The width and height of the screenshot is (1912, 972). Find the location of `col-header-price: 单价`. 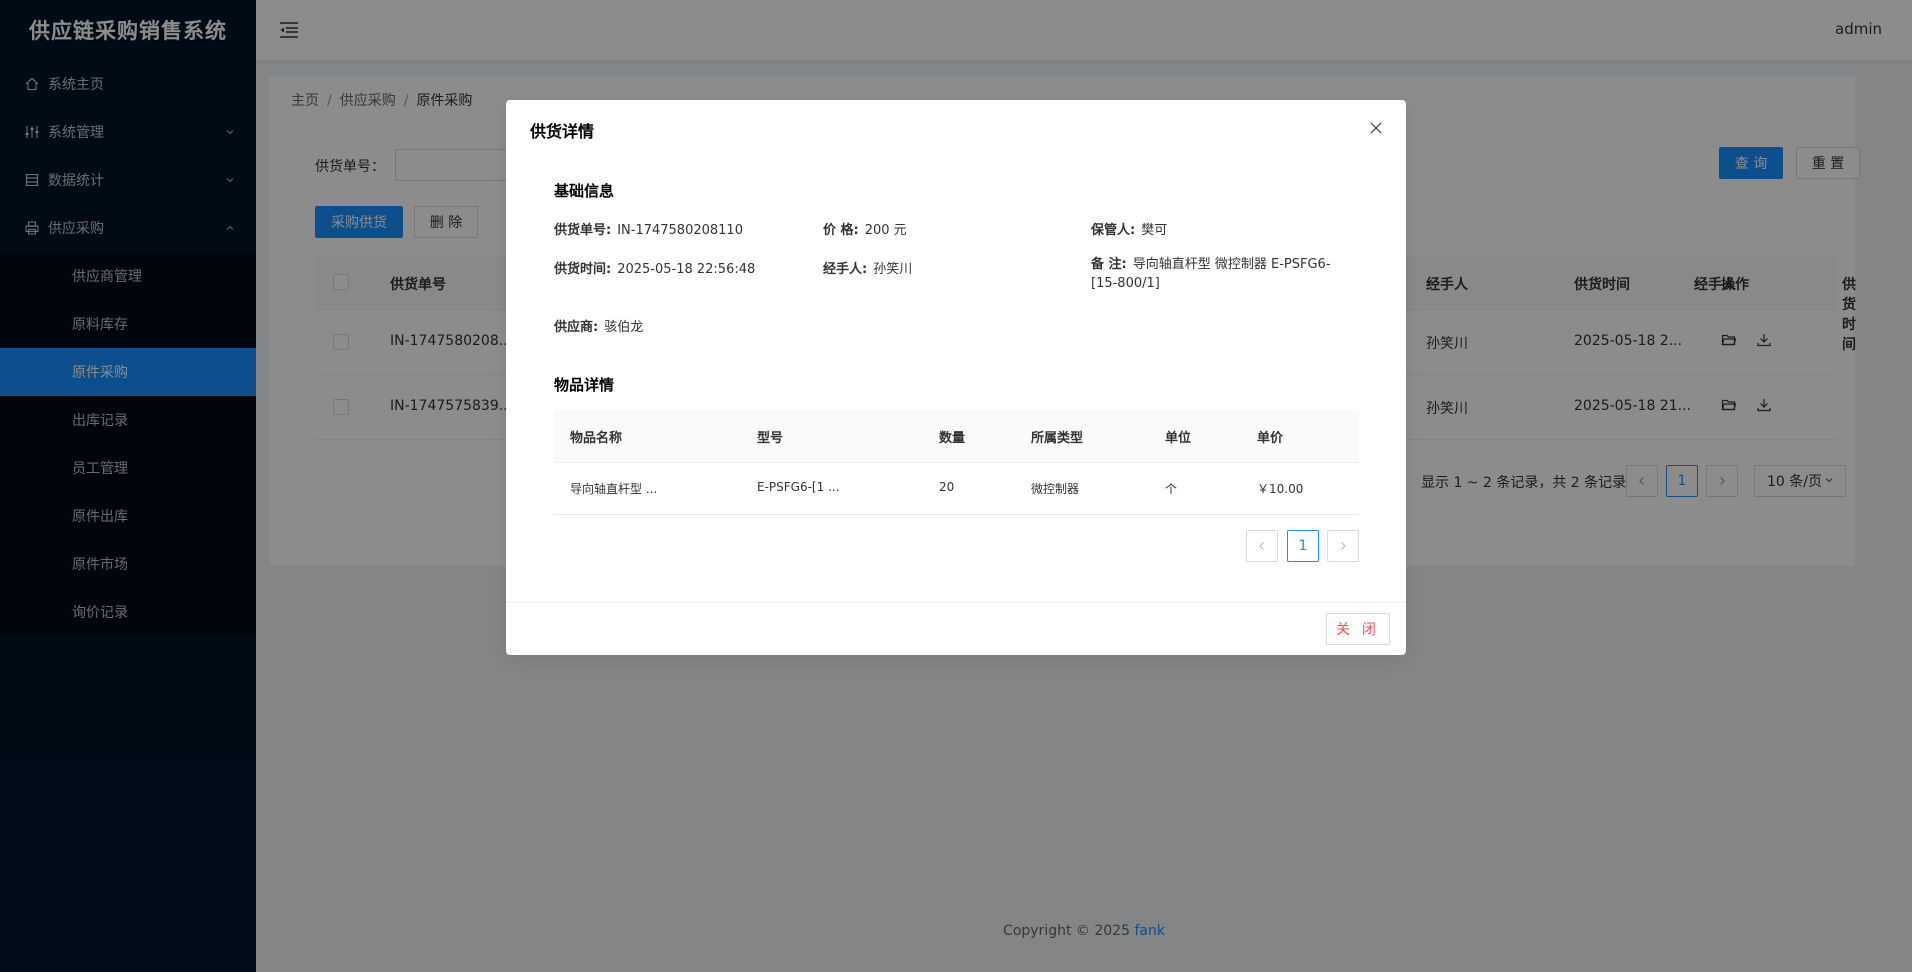

col-header-price: 单价 is located at coordinates (1270, 438).